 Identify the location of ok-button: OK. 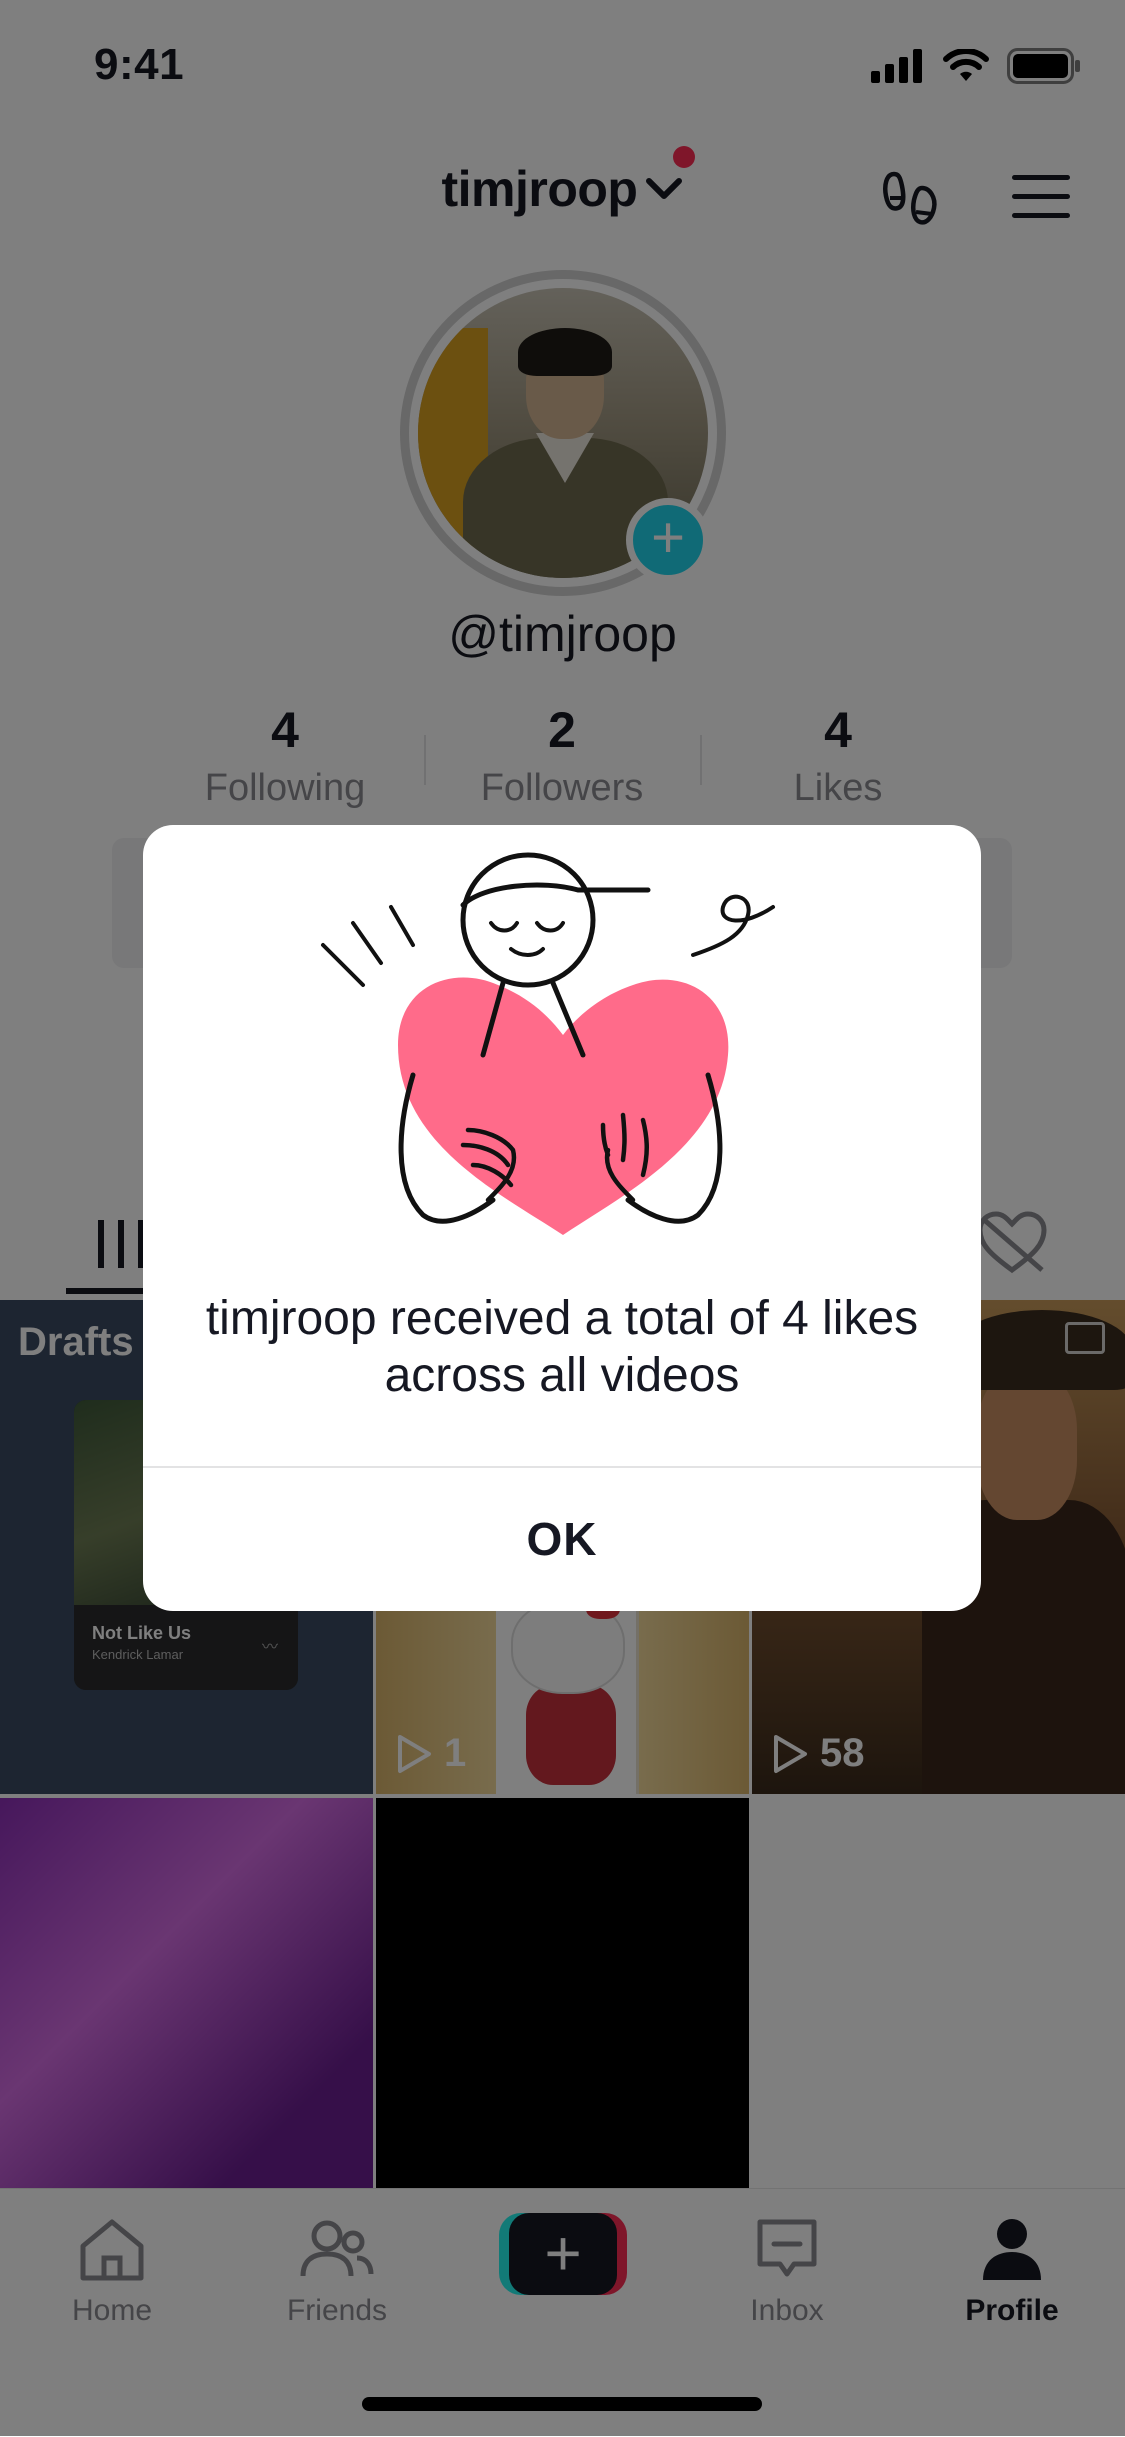
(562, 1539).